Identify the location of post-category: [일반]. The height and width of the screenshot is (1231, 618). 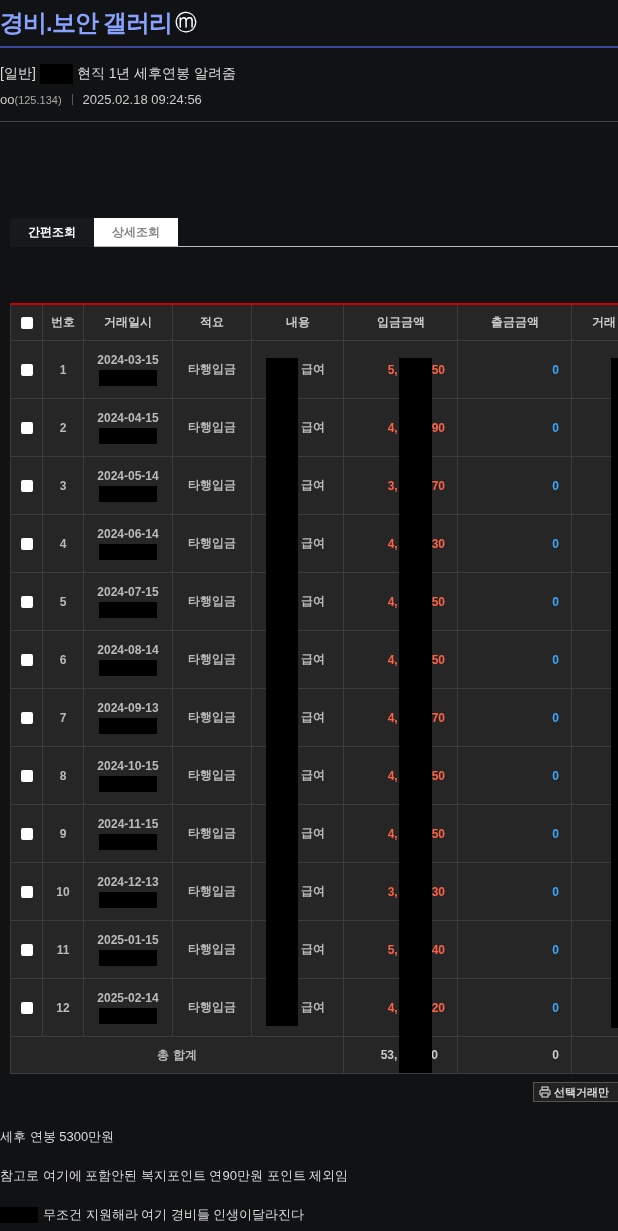
(18, 74).